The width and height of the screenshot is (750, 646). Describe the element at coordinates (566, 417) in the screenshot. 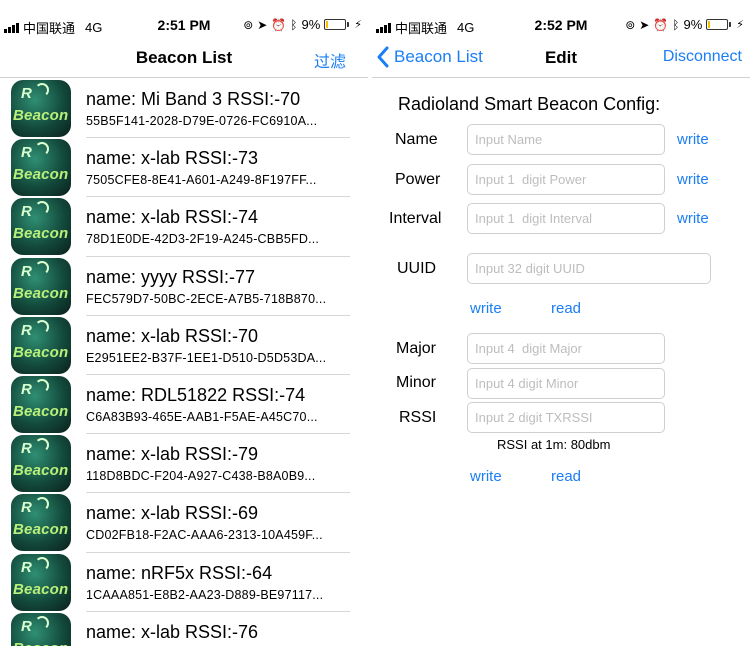

I see `rssi-input` at that location.